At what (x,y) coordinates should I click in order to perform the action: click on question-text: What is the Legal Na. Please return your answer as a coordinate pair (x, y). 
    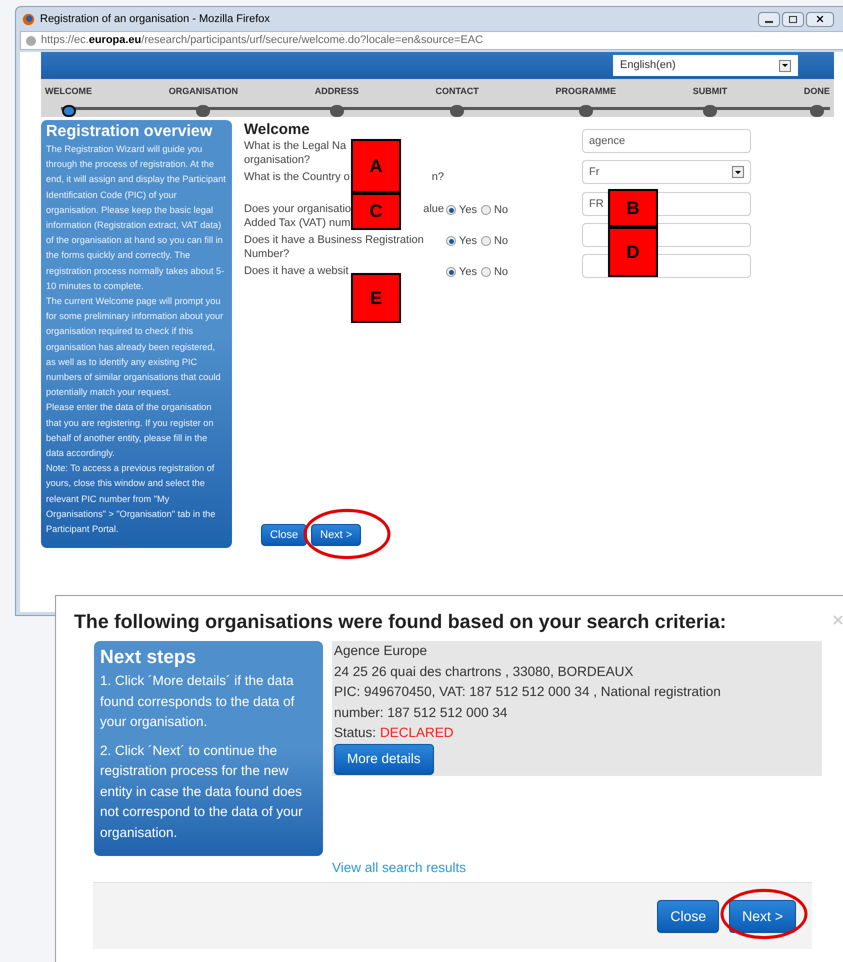
    Looking at the image, I should click on (295, 146).